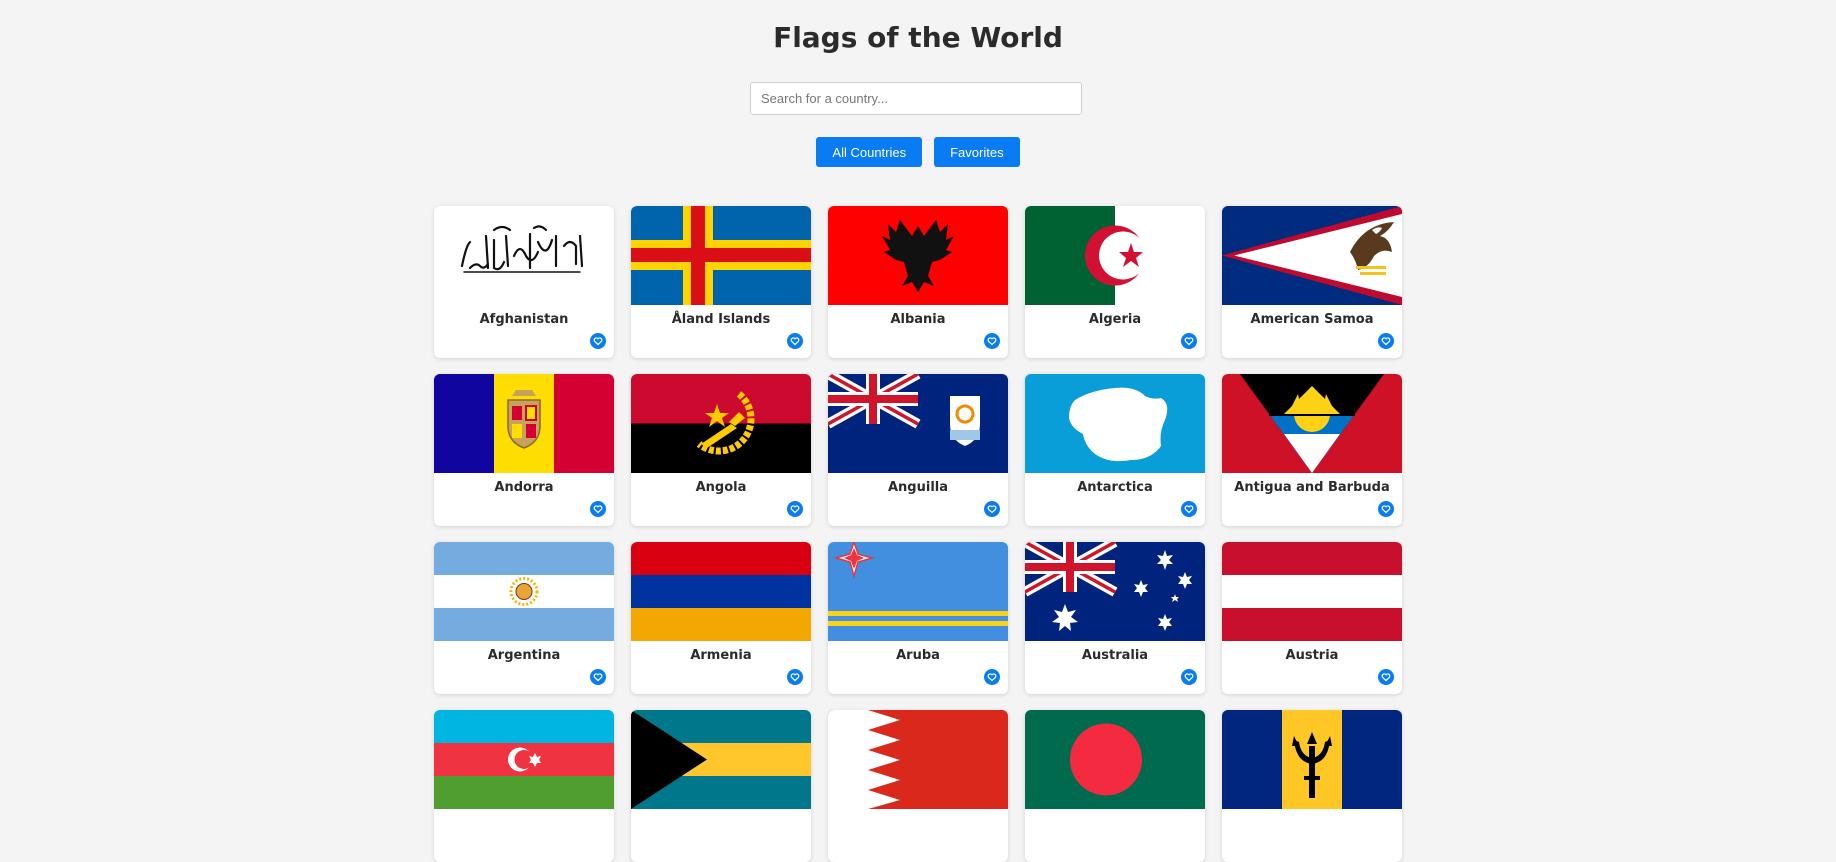 This screenshot has width=1836, height=862. What do you see at coordinates (918, 655) in the screenshot?
I see `country-name: Aruba` at bounding box center [918, 655].